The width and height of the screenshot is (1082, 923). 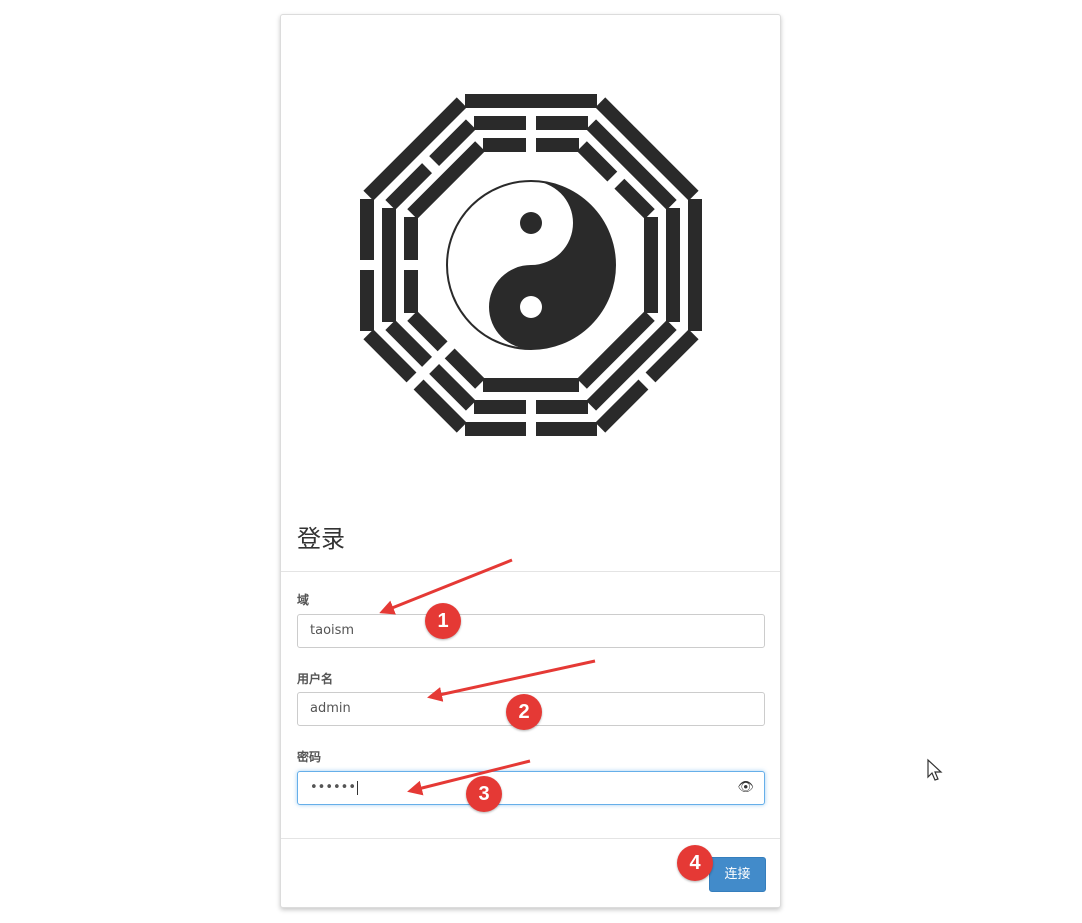 I want to click on mouse-pointer-icon, so click(x=935, y=769).